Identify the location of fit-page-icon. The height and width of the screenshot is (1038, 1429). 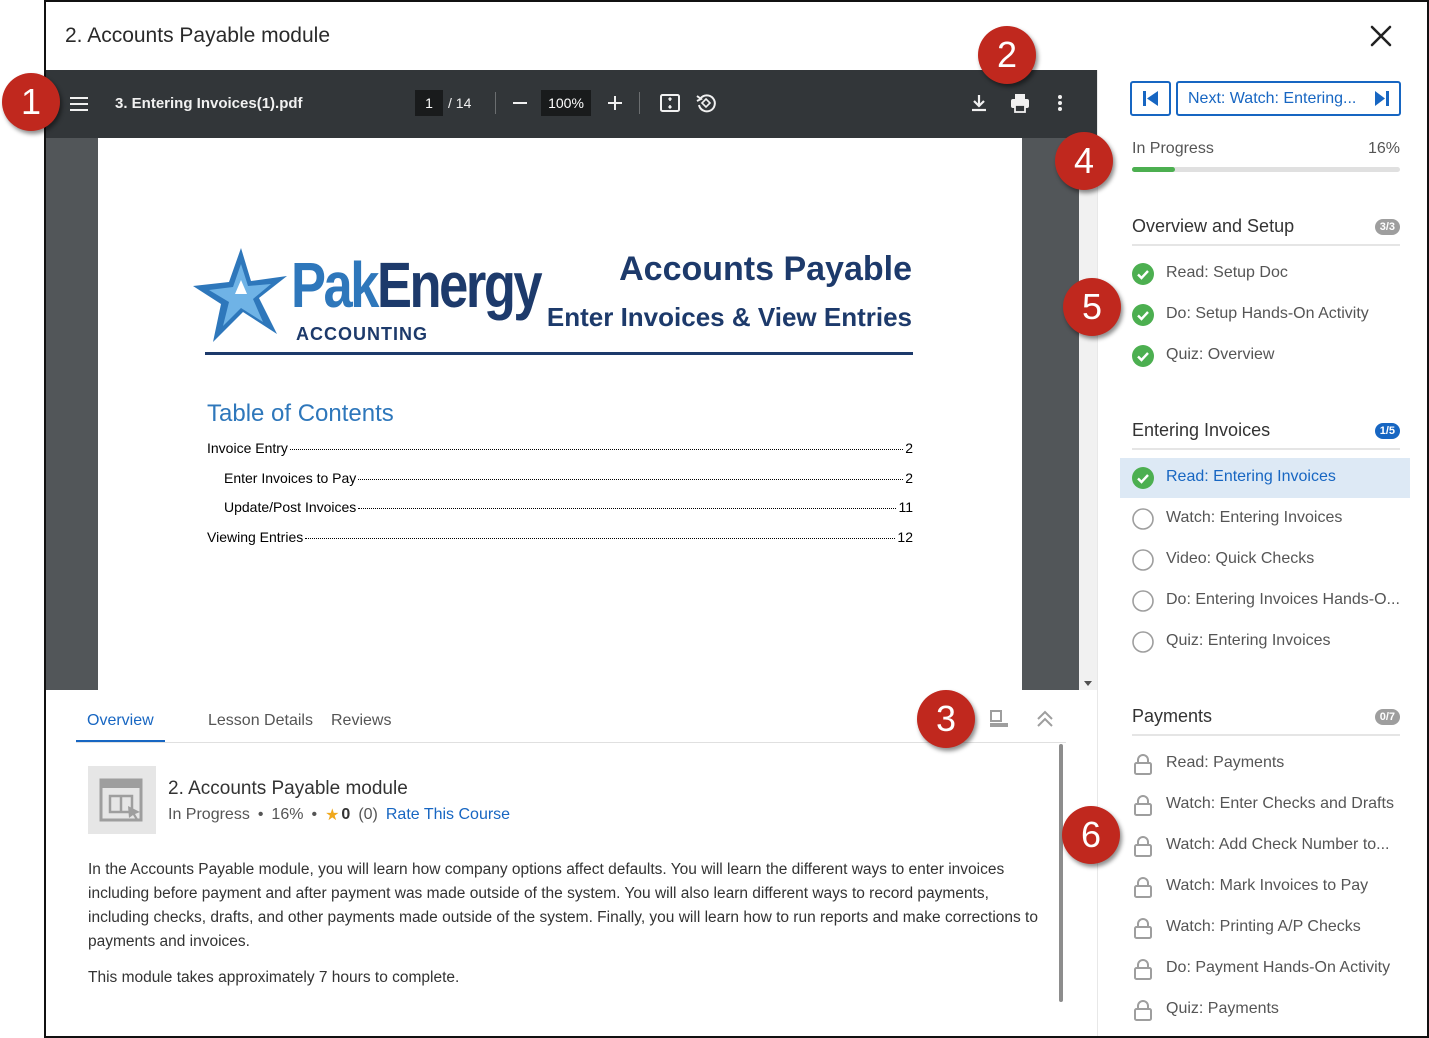
(670, 103).